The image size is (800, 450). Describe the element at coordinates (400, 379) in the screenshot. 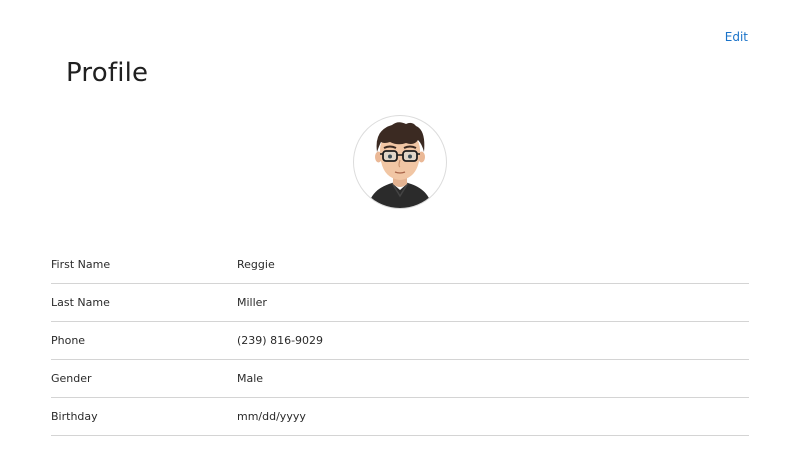

I see `field-gender: Gender Male` at that location.